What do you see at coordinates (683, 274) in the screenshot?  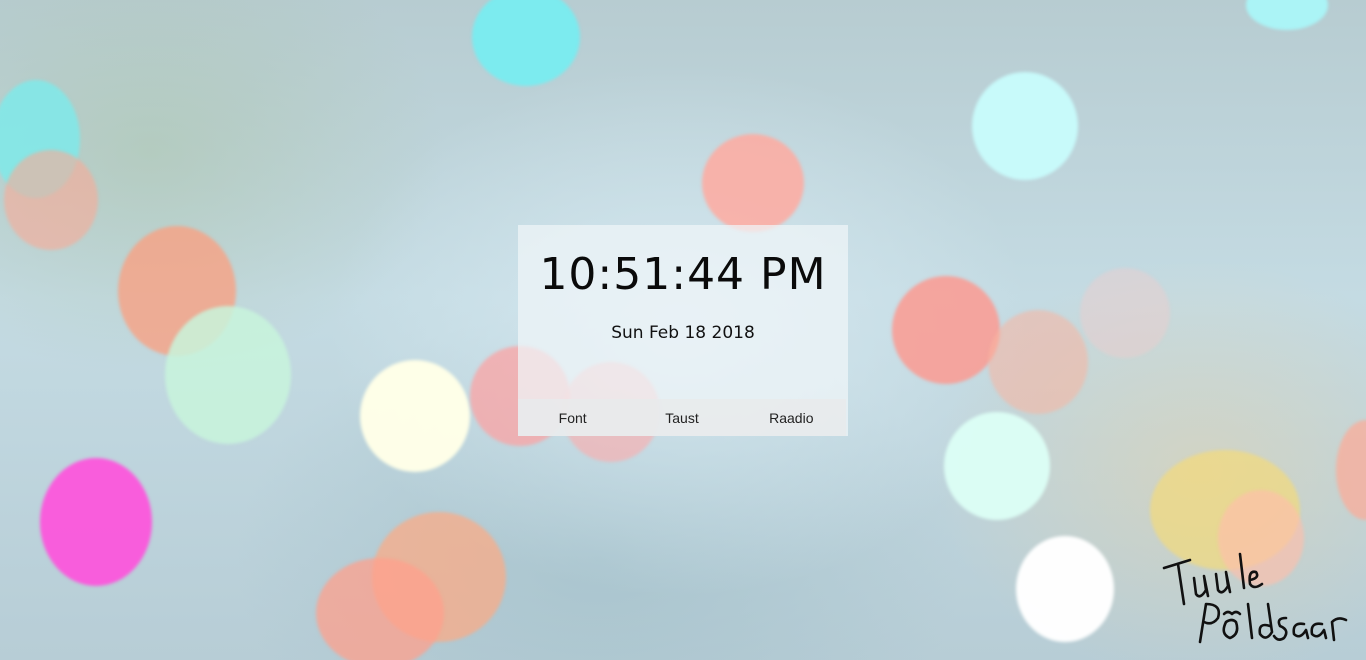 I see `clock-time: 10:51:44 PM` at bounding box center [683, 274].